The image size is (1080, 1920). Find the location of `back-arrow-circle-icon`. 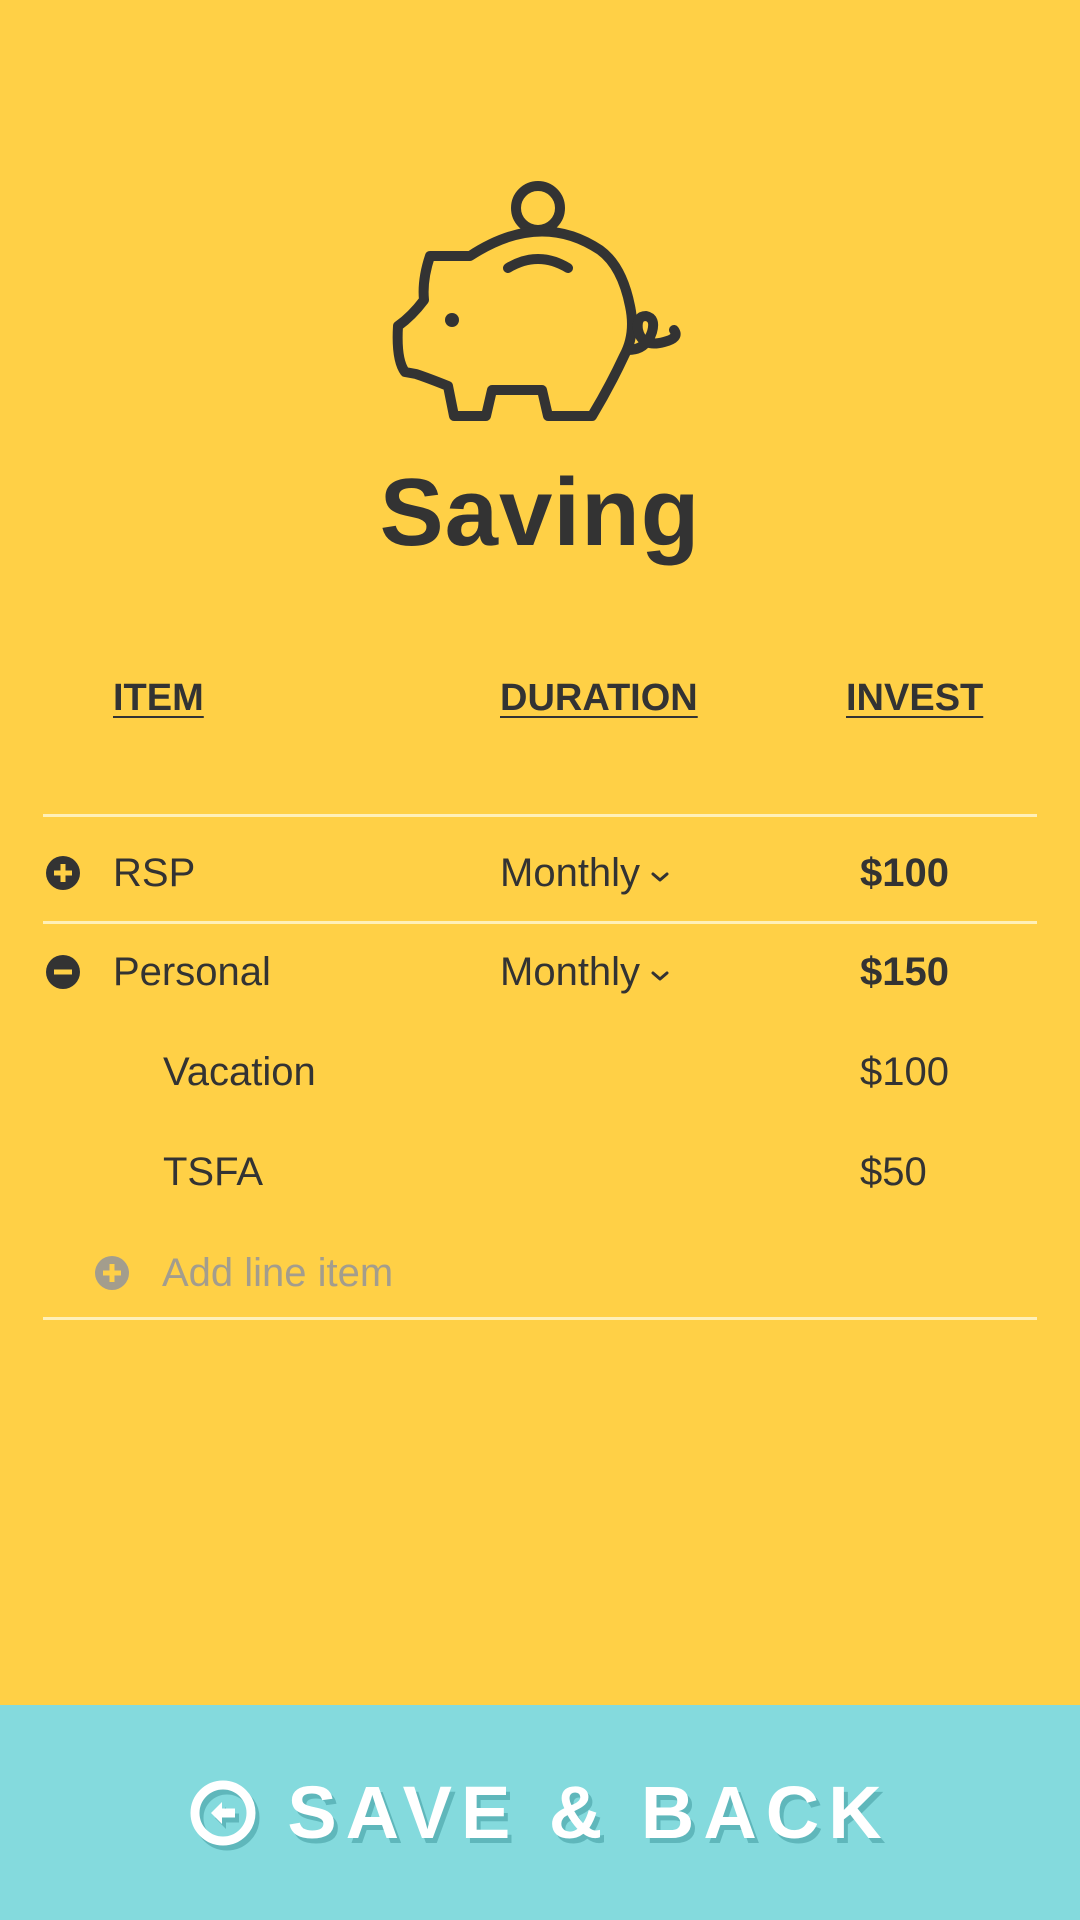

back-arrow-circle-icon is located at coordinates (223, 1812).